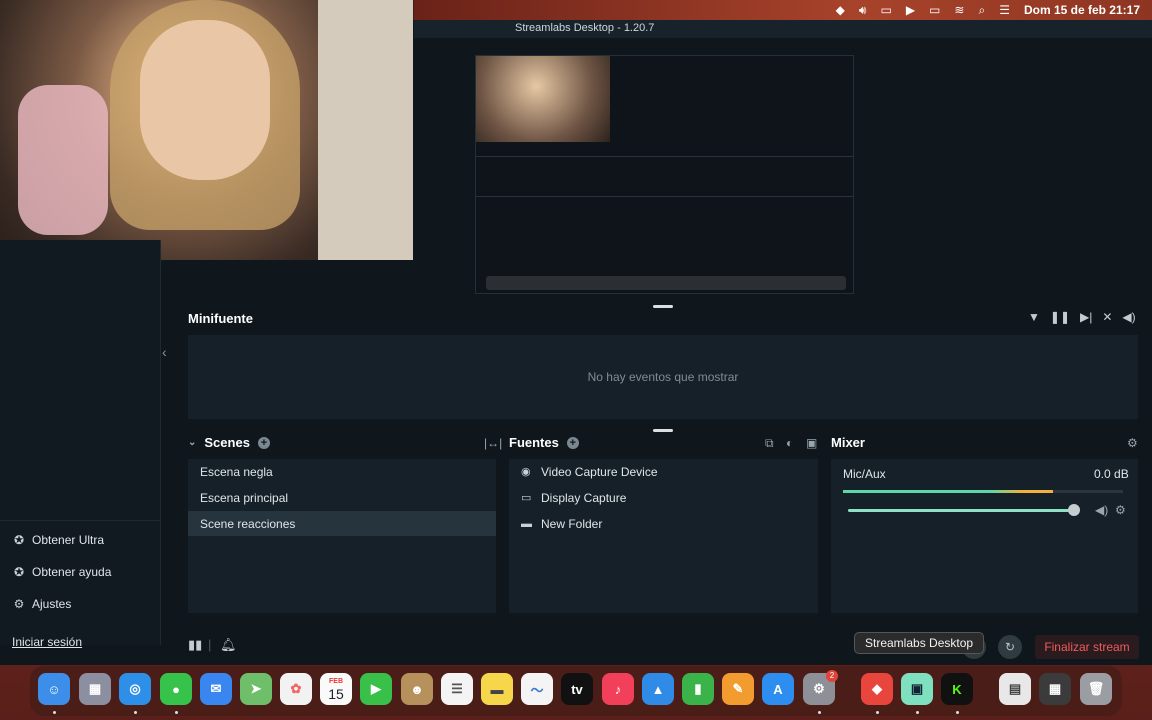  I want to click on scenes-header: ⌄ Scenes +, so click(229, 442).